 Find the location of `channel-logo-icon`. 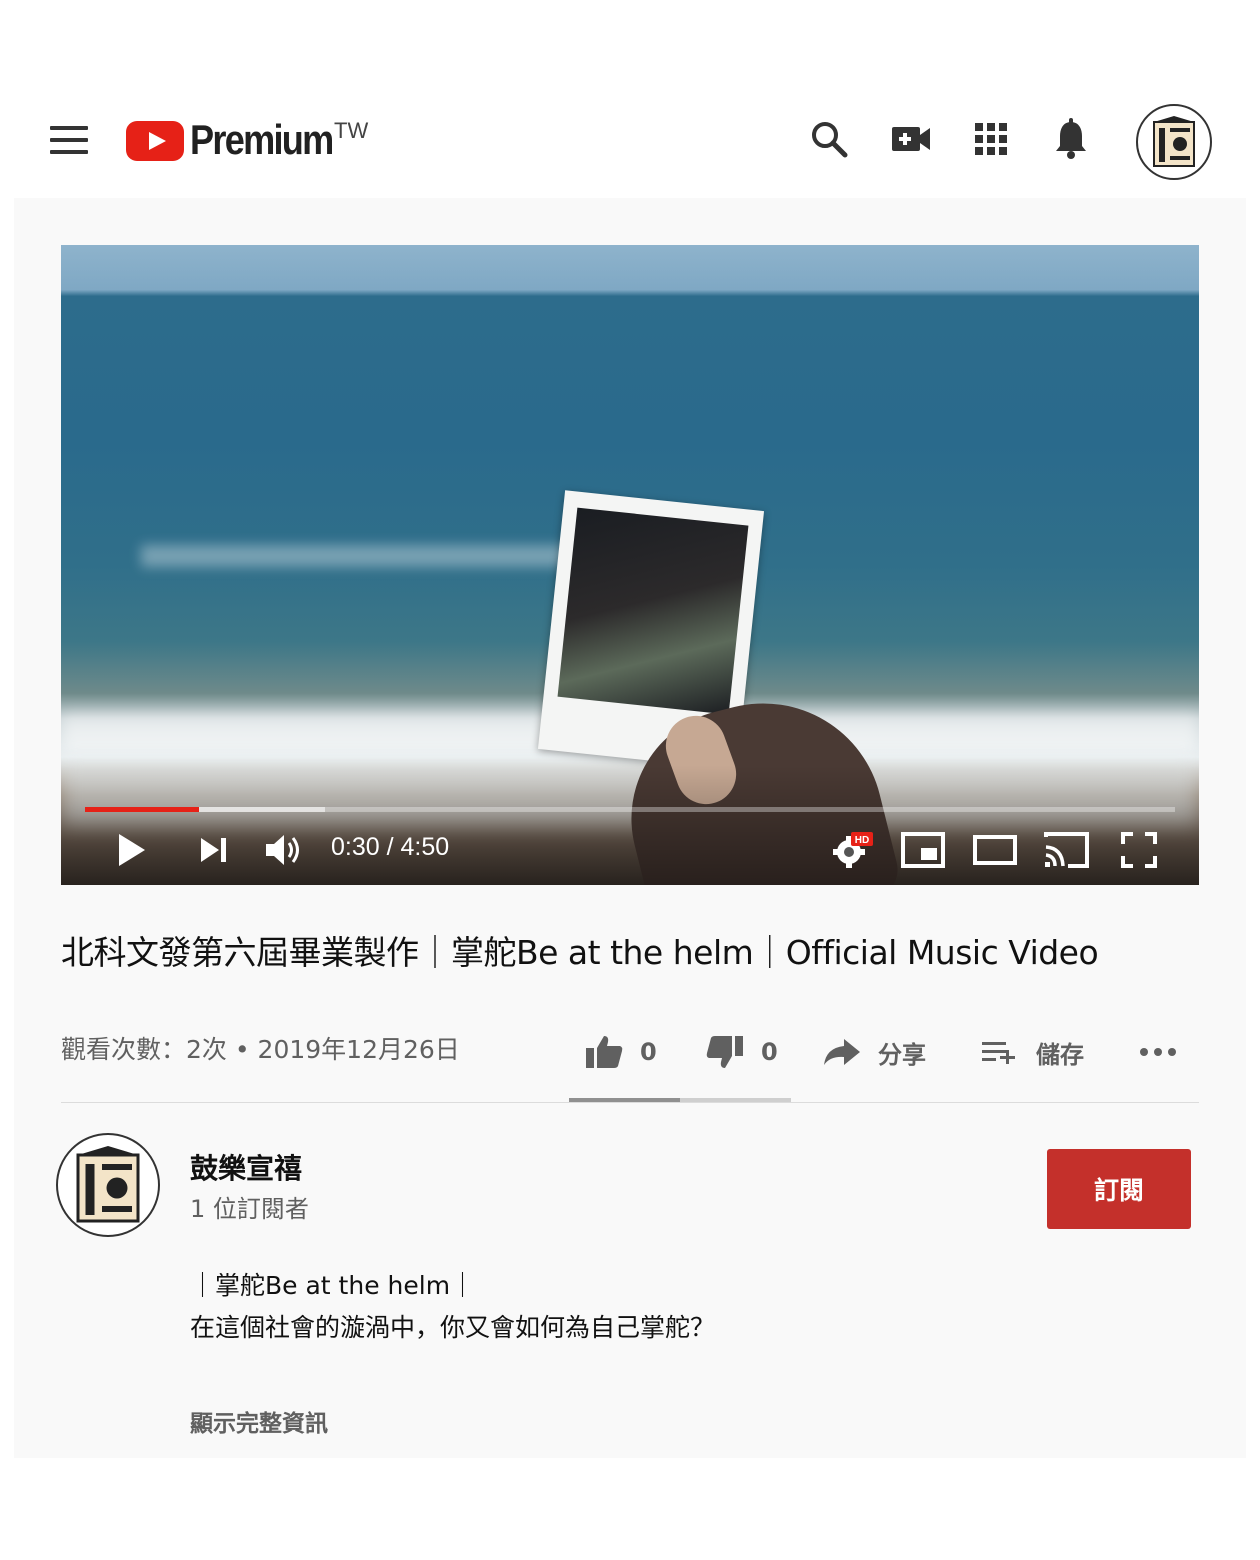

channel-logo-icon is located at coordinates (108, 1184).